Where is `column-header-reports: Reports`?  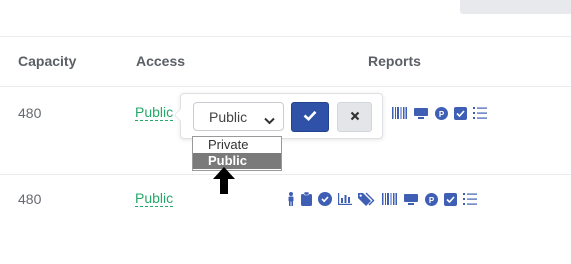
column-header-reports: Reports is located at coordinates (394, 61).